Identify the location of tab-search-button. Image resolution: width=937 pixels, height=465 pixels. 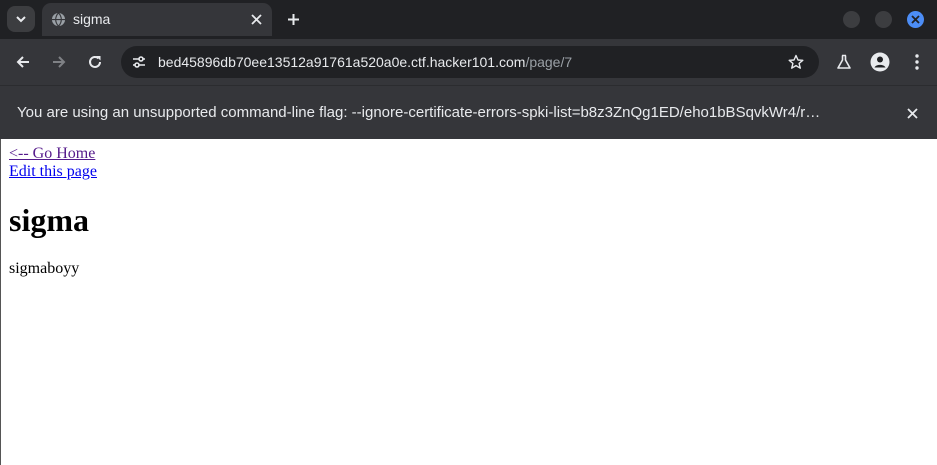
(21, 19).